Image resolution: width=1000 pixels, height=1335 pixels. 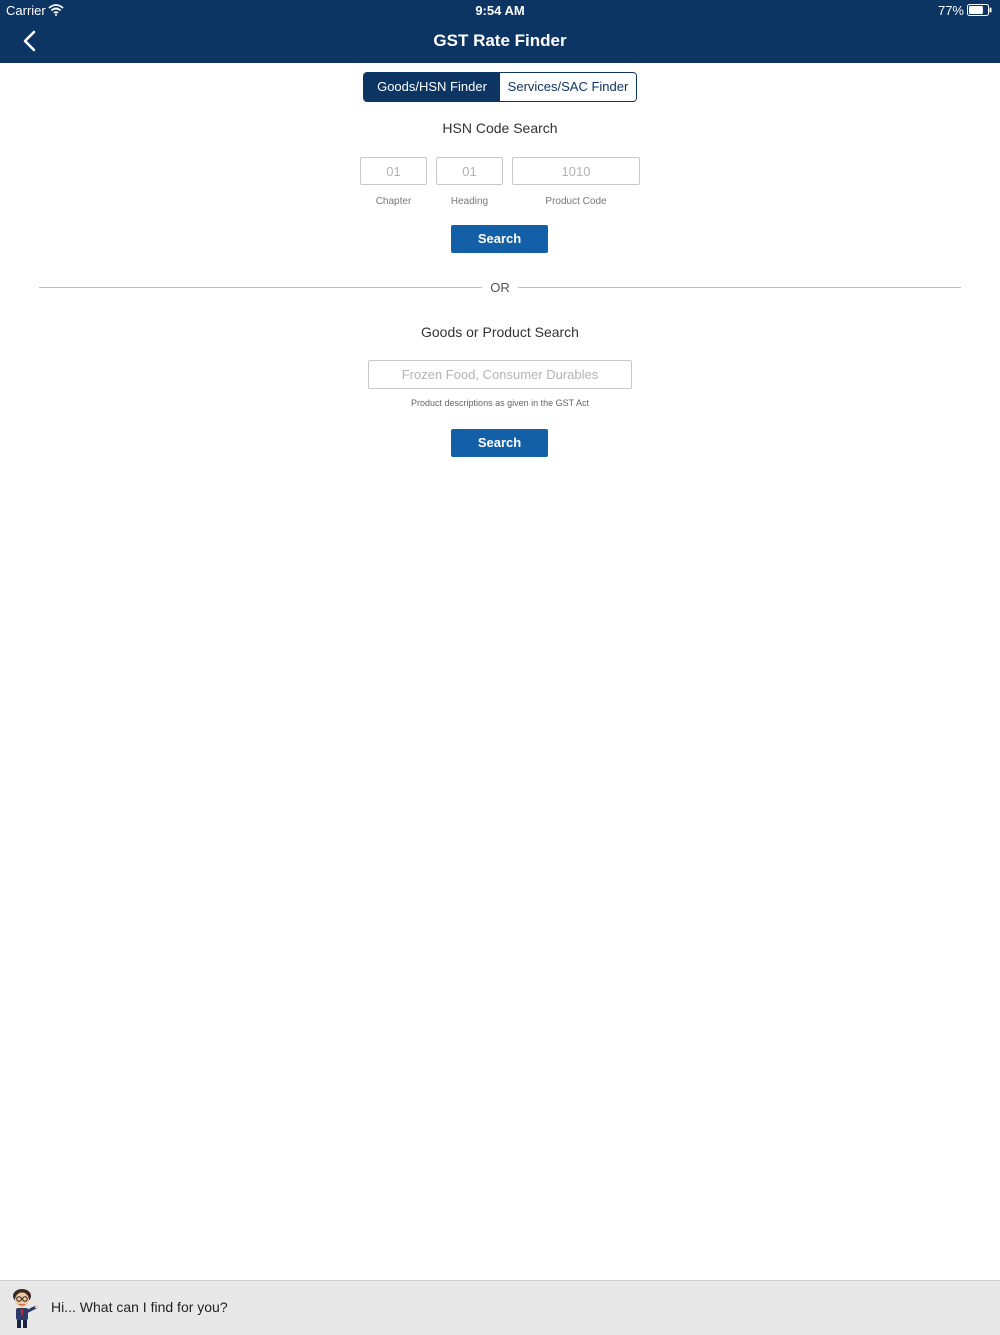 I want to click on finder-tabs: Goods/HSN Finder Services/SAC Finder, so click(x=500, y=87).